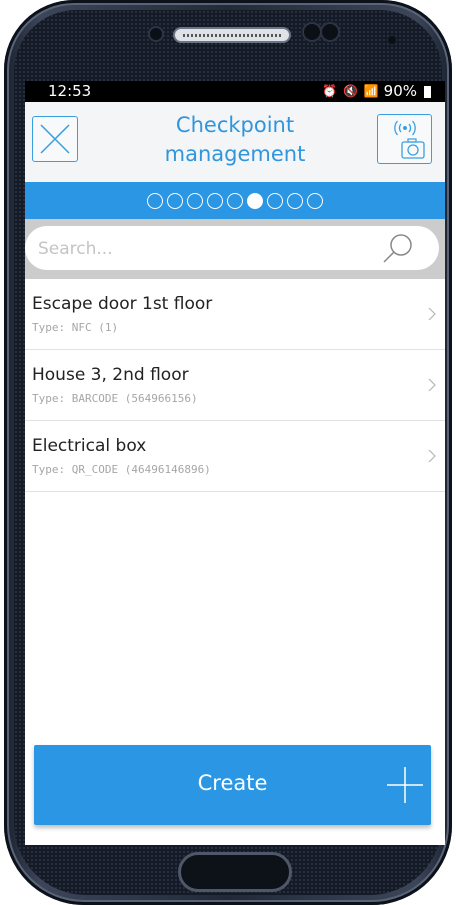  What do you see at coordinates (75, 327) in the screenshot?
I see `checkpoint-type: Type: NFC (1)` at bounding box center [75, 327].